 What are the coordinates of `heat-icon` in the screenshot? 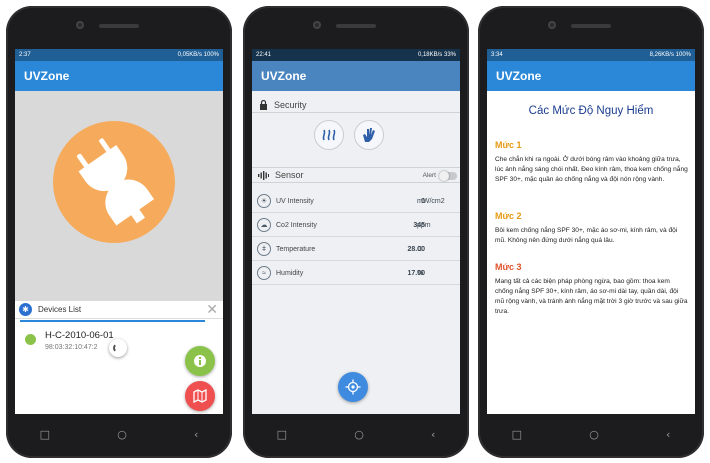 It's located at (329, 135).